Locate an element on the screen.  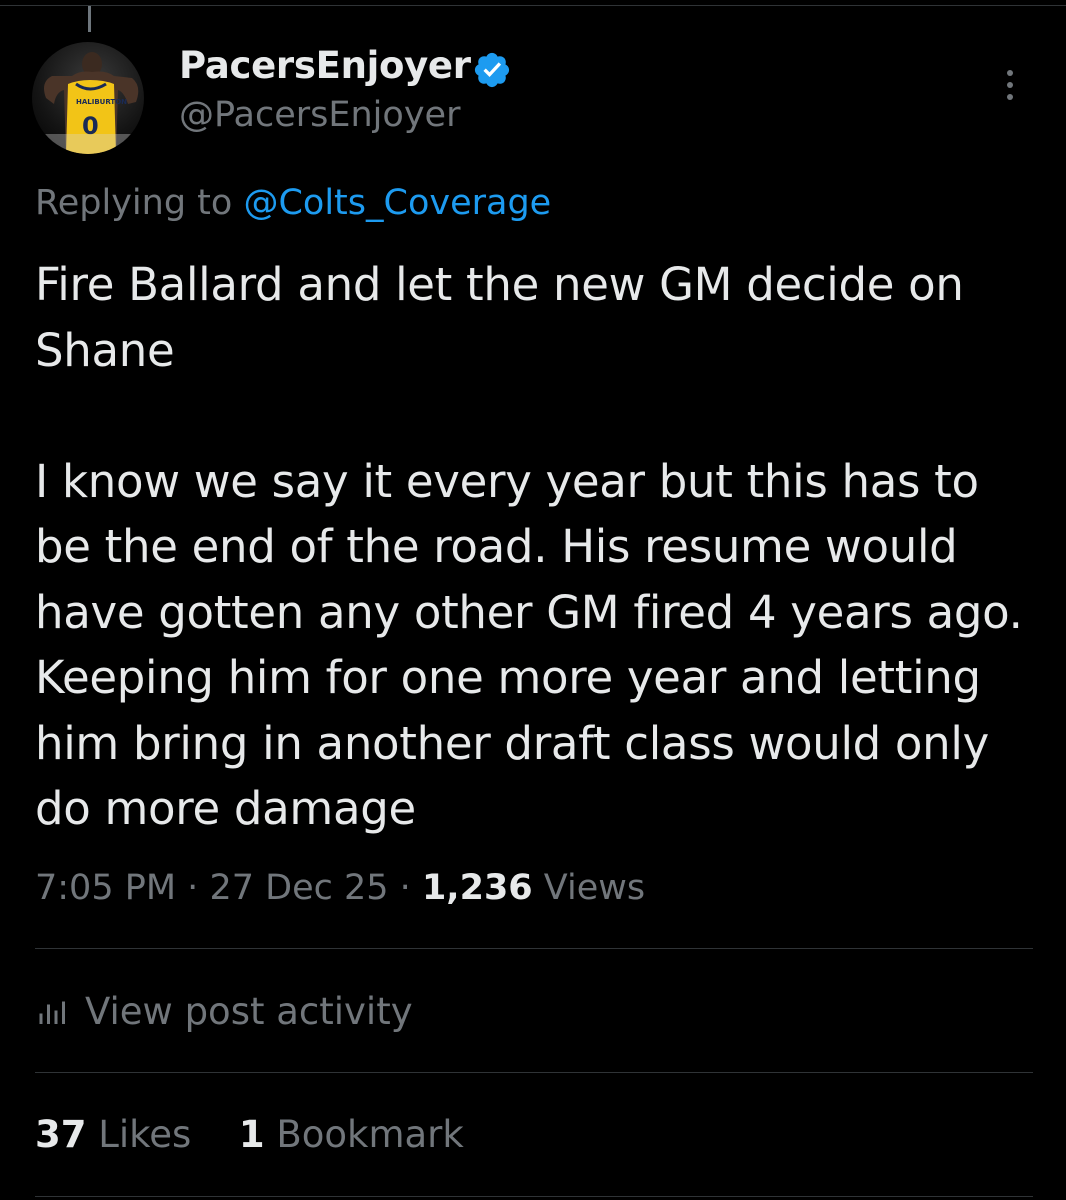
more-options-button is located at coordinates (1010, 85).